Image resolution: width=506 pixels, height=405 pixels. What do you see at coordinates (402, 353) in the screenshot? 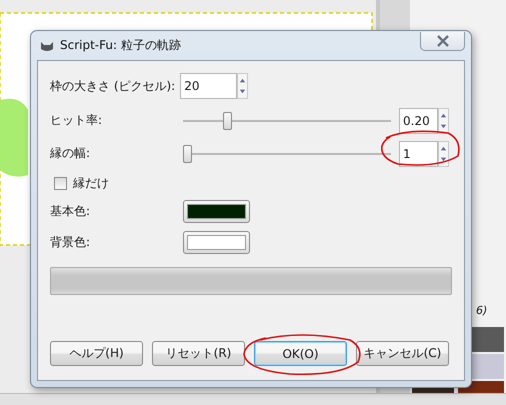
I see `dialog-button: キャンセル(C)` at bounding box center [402, 353].